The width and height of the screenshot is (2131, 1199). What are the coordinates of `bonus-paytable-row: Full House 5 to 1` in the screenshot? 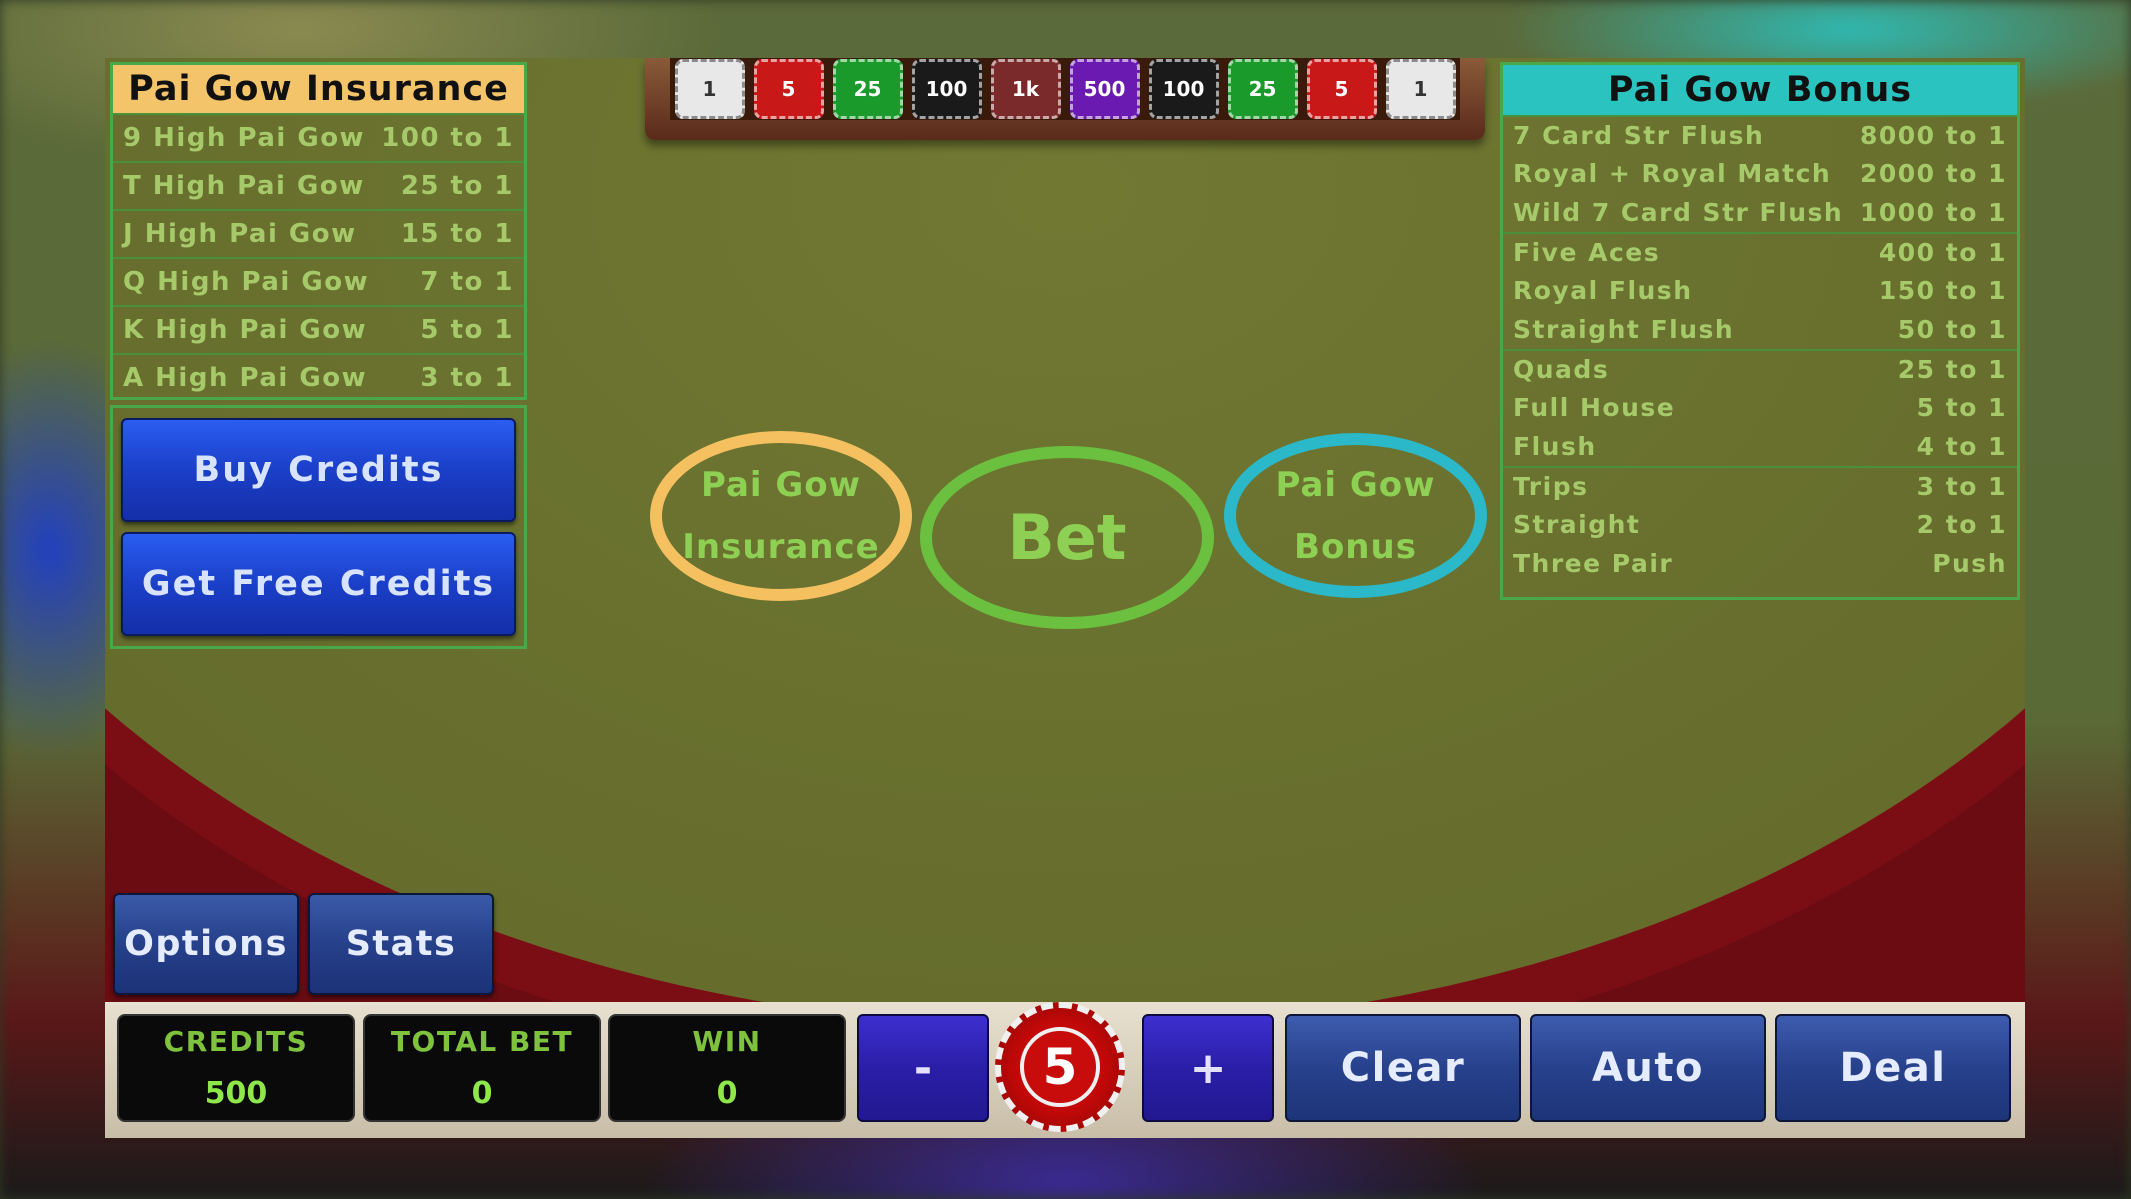 It's located at (1760, 407).